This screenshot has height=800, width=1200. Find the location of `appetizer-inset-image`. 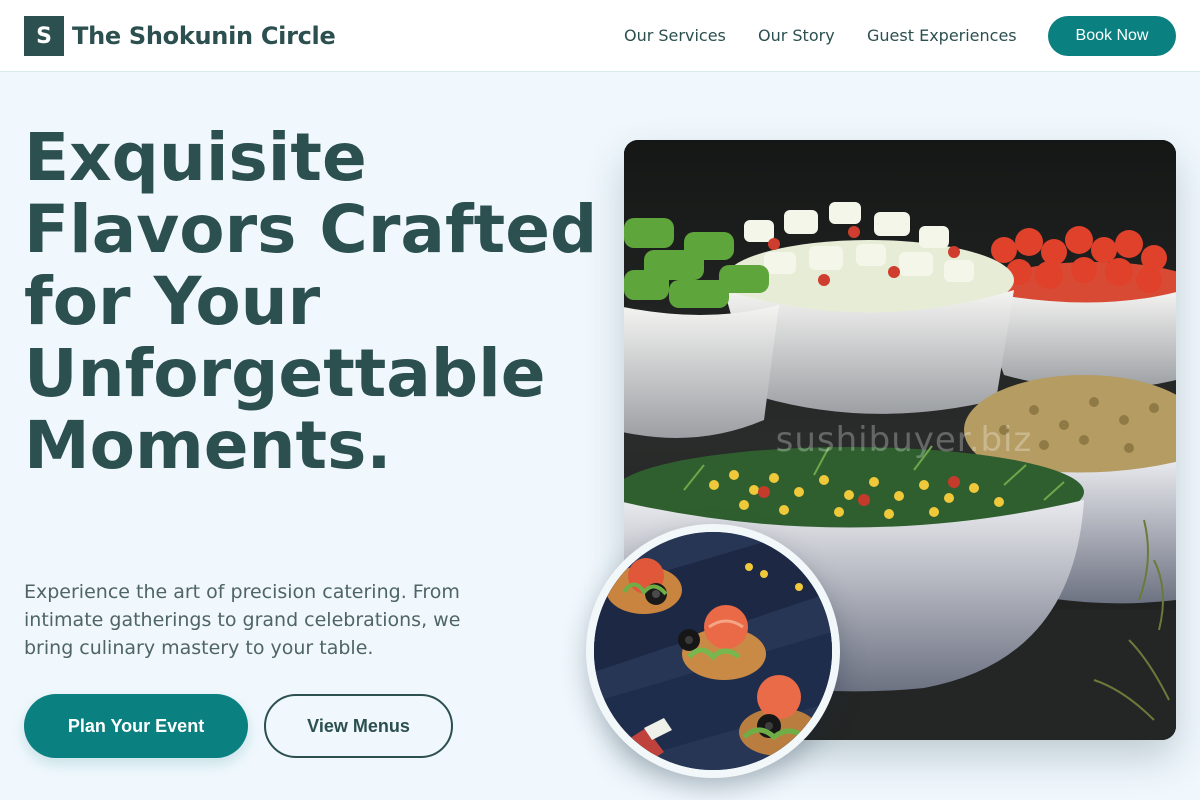

appetizer-inset-image is located at coordinates (713, 651).